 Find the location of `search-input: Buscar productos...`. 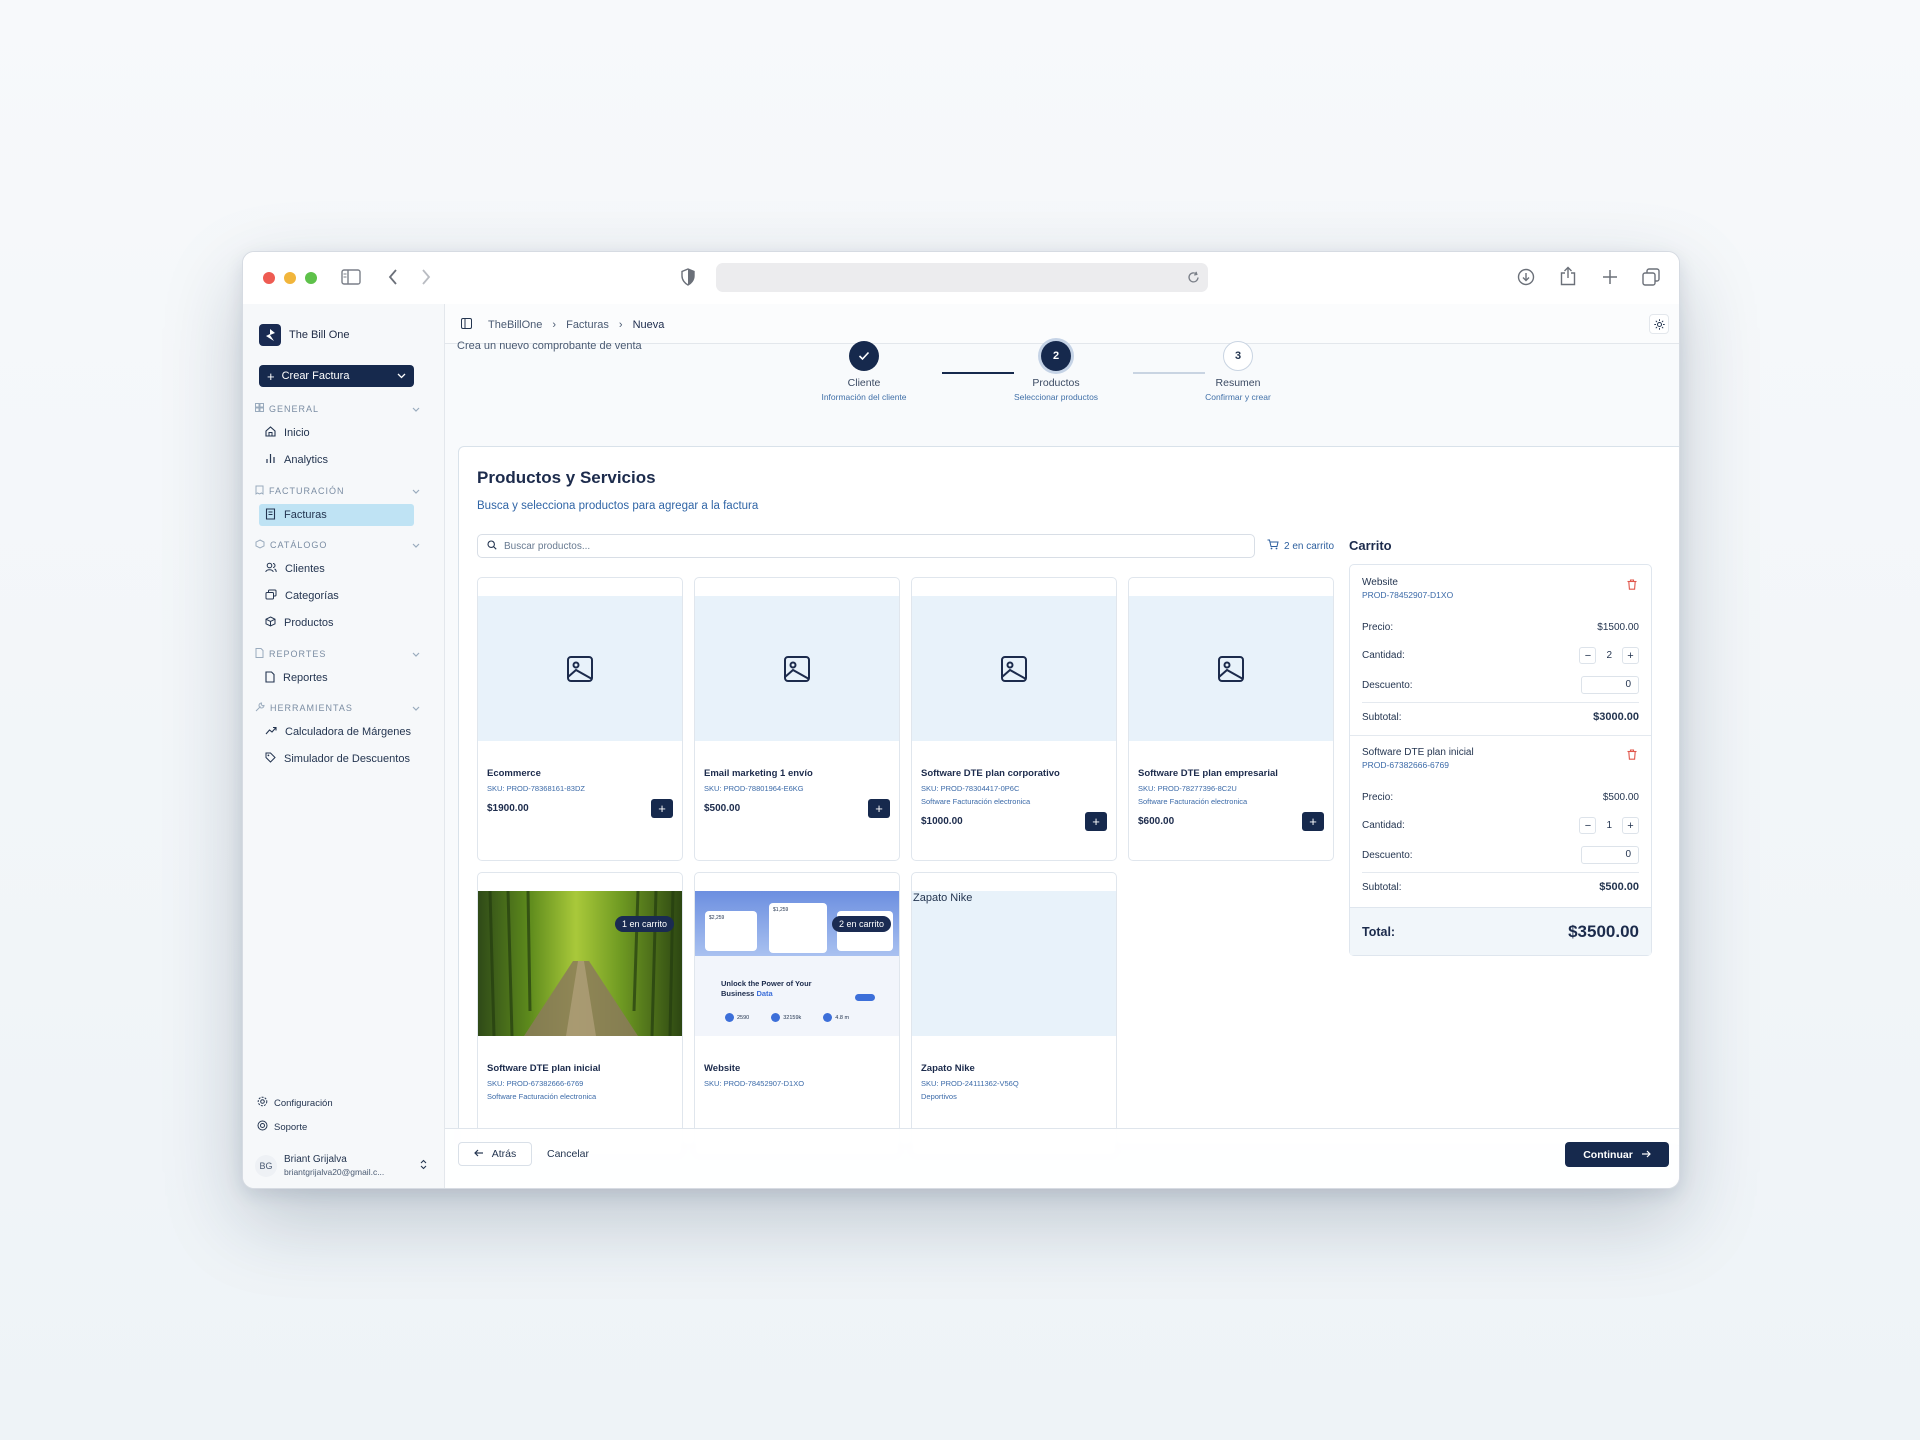

search-input: Buscar productos... is located at coordinates (866, 546).